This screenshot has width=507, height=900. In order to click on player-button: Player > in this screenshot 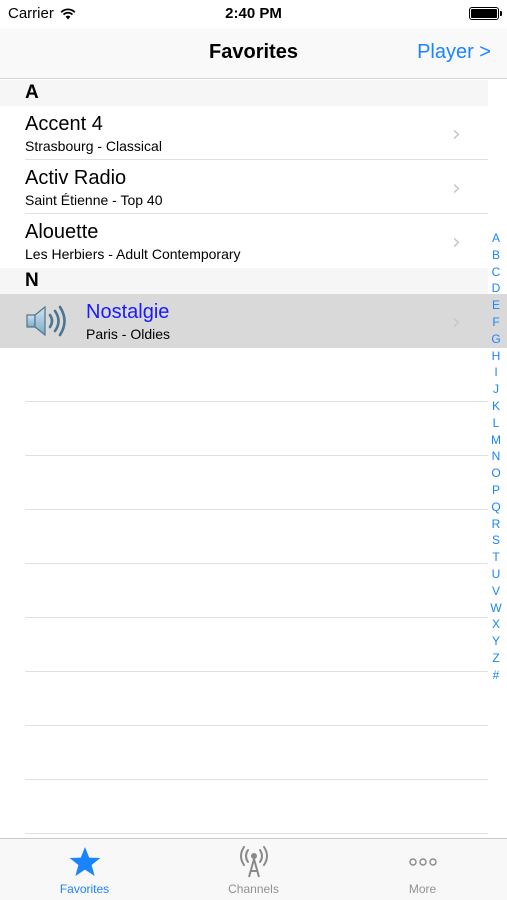, I will do `click(454, 52)`.